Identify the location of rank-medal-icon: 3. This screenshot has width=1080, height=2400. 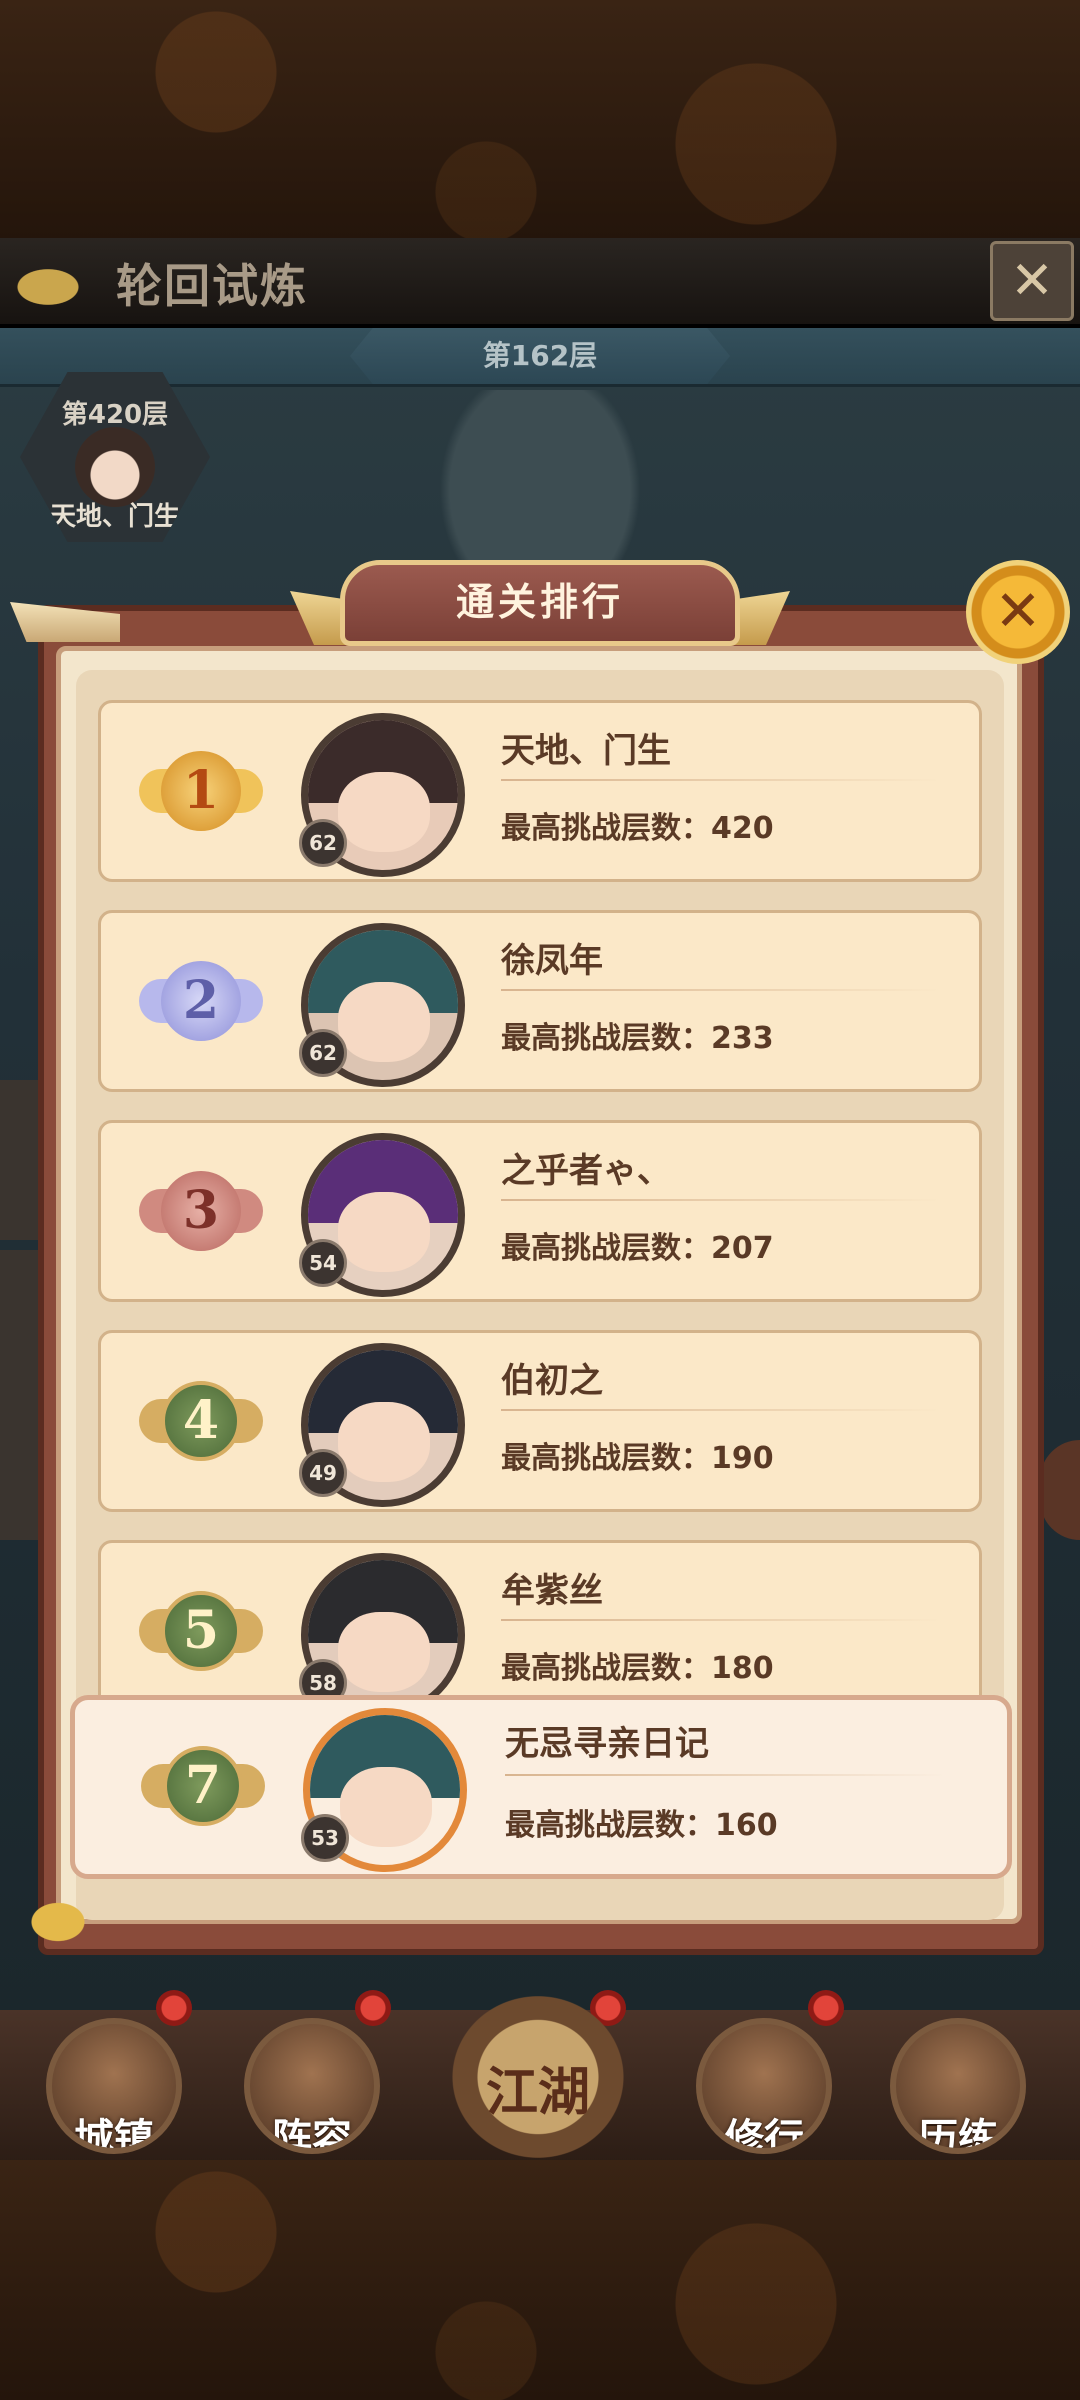
(201, 1213).